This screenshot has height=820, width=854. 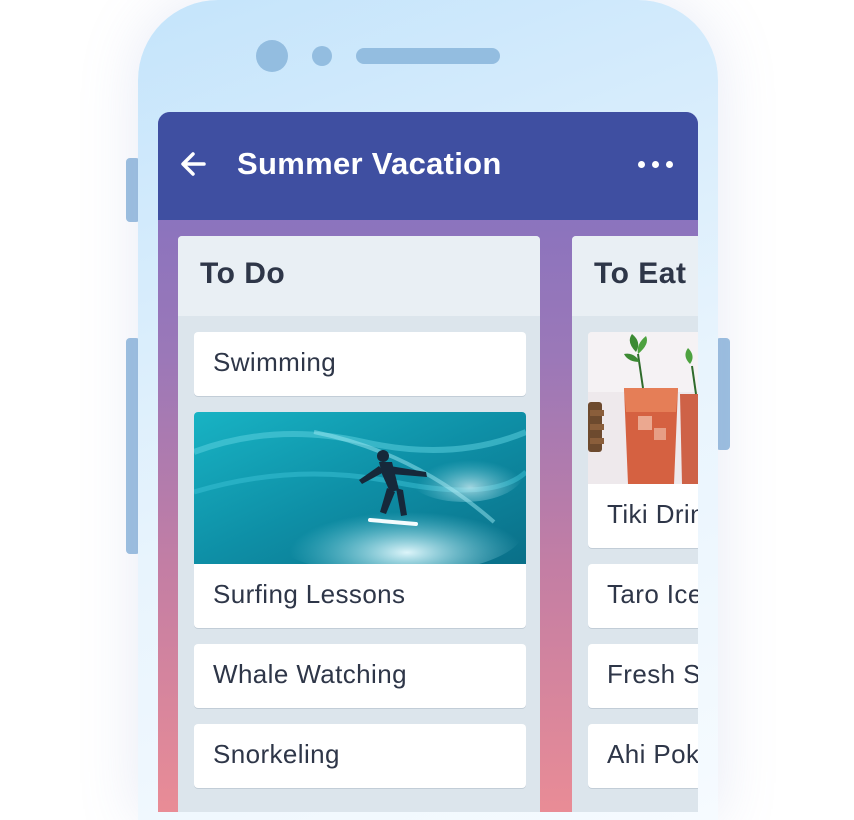 I want to click on list-title: To Eat, so click(x=640, y=273).